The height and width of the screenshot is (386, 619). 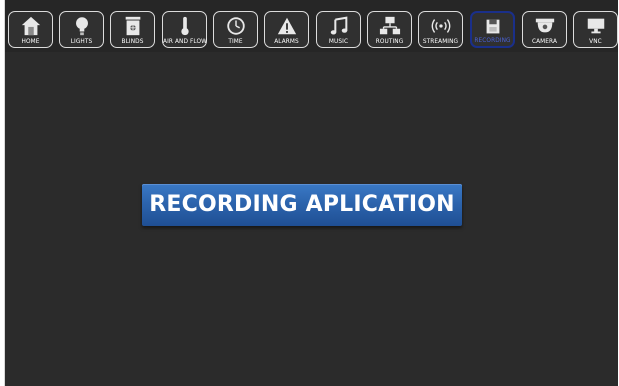 I want to click on tab-label: LIGHTS, so click(x=81, y=42).